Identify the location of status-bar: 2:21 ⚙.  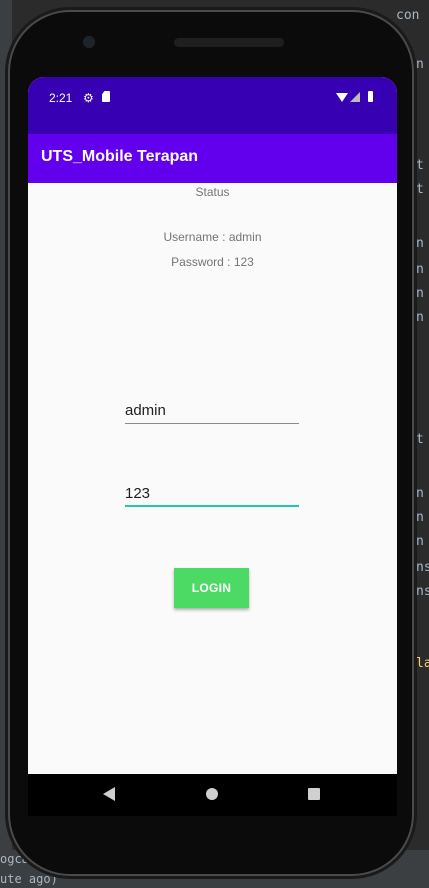
(212, 105).